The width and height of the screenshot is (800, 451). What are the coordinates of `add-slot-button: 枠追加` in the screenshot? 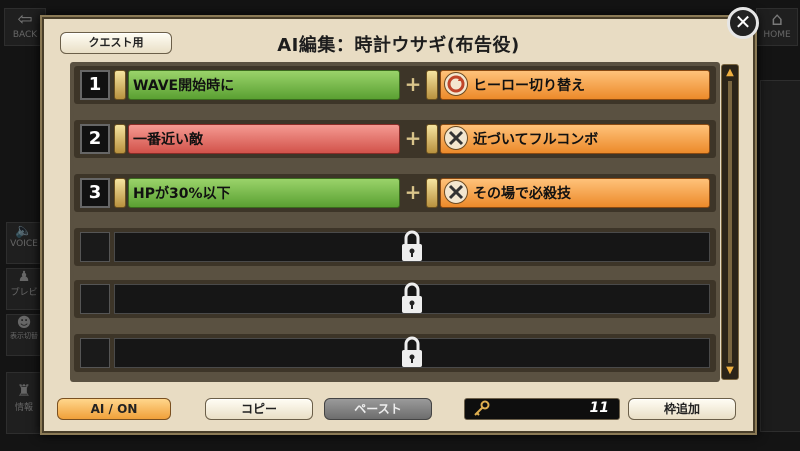 It's located at (682, 409).